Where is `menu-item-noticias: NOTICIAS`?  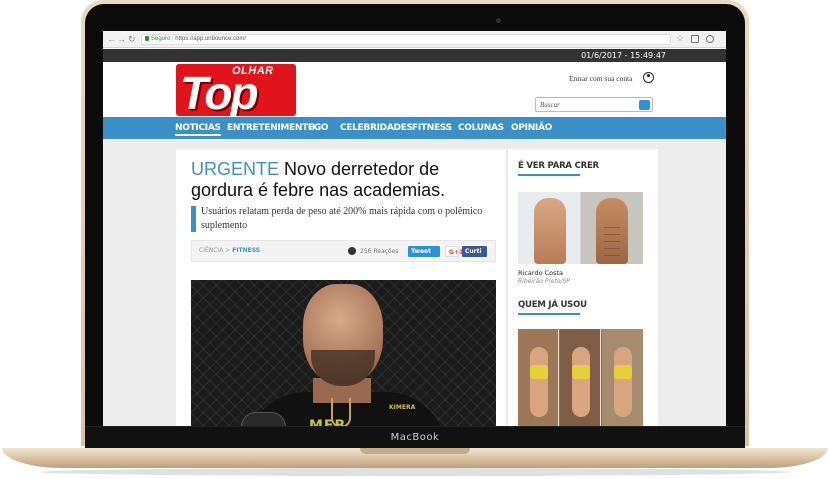
menu-item-noticias: NOTICIAS is located at coordinates (198, 129).